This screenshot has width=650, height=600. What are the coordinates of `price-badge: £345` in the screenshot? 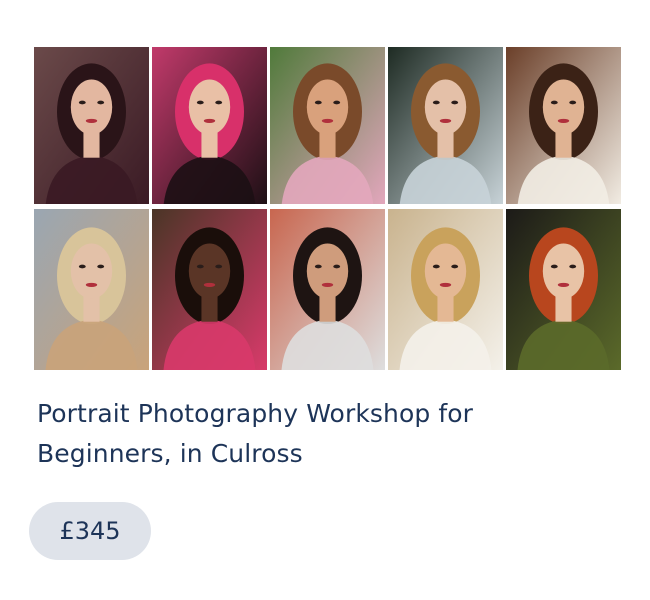 It's located at (90, 531).